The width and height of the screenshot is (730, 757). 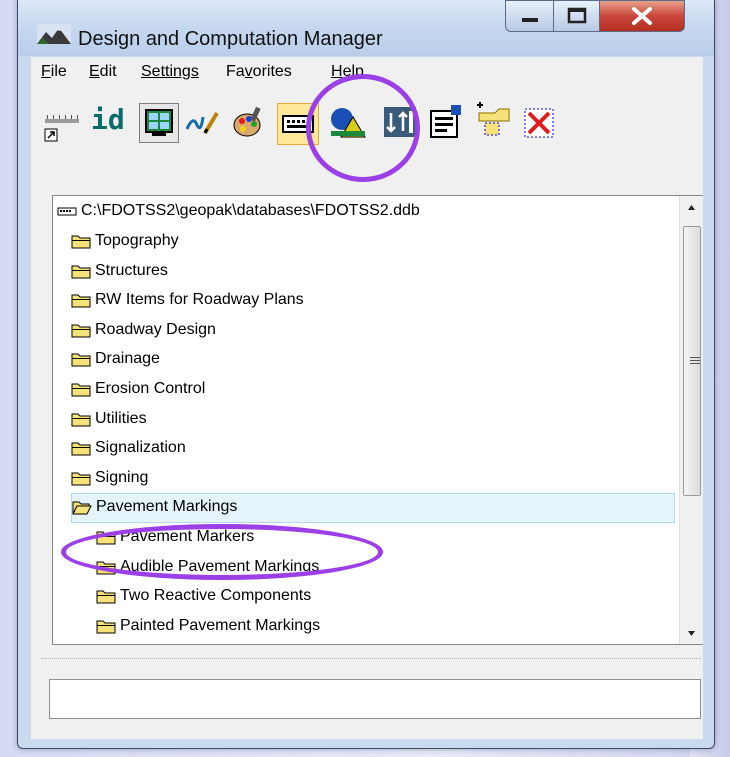 I want to click on scroll-thumb, so click(x=692, y=361).